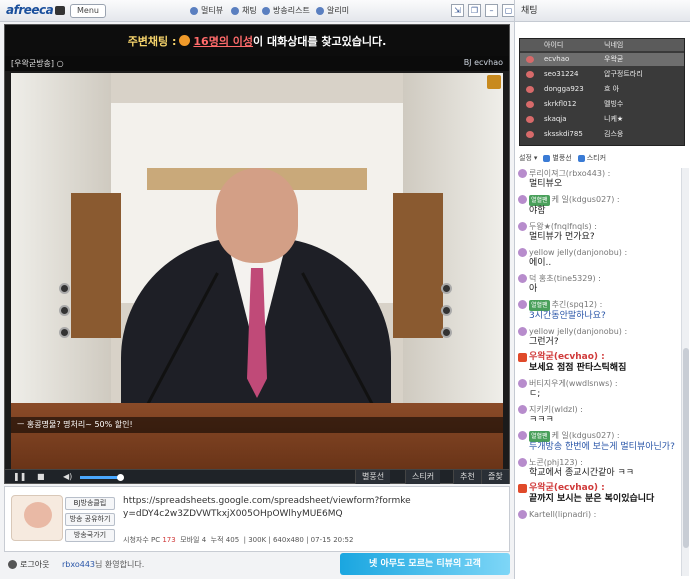  What do you see at coordinates (67, 477) in the screenshot?
I see `volume-icon: ◀)` at bounding box center [67, 477].